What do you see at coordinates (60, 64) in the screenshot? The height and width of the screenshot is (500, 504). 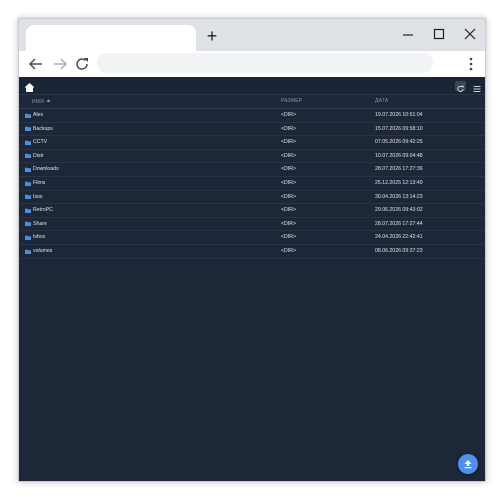 I see `forward-arrow-icon` at bounding box center [60, 64].